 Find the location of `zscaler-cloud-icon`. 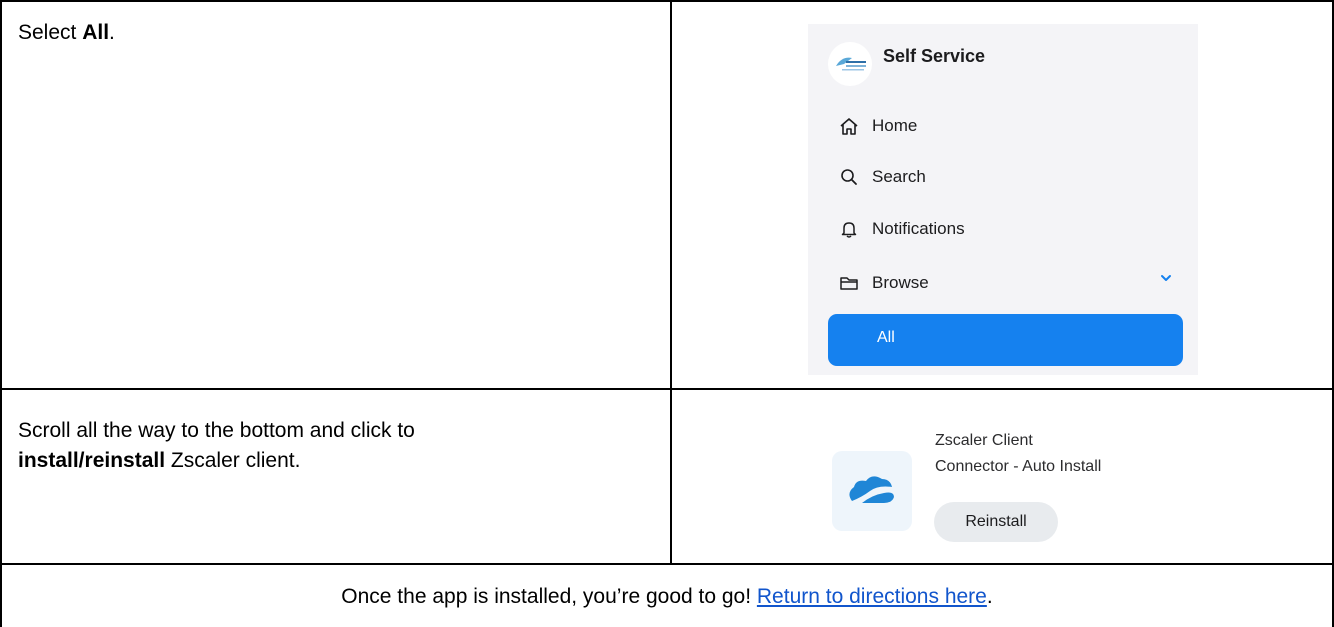

zscaler-cloud-icon is located at coordinates (872, 505).